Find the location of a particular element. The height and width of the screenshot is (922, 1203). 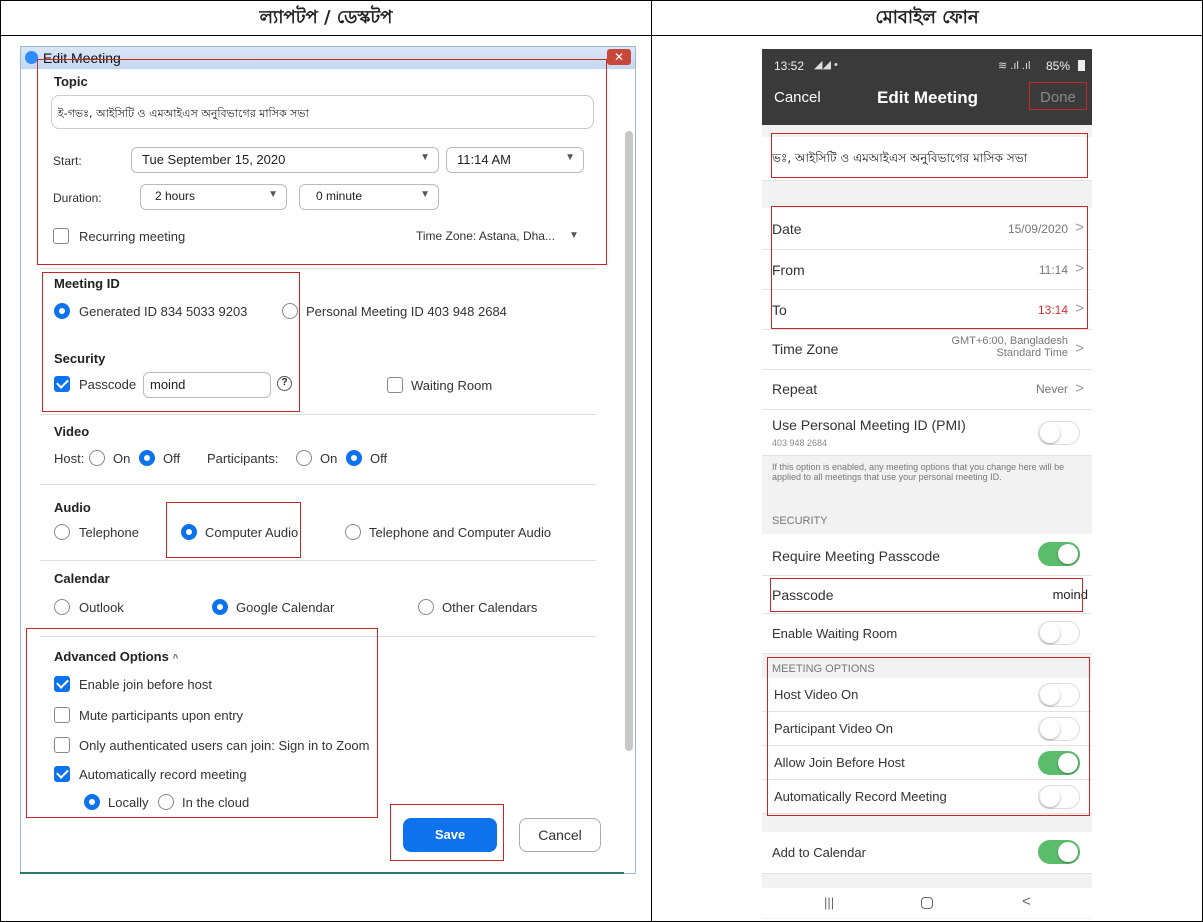

require-passcode-toggle is located at coordinates (1059, 554).